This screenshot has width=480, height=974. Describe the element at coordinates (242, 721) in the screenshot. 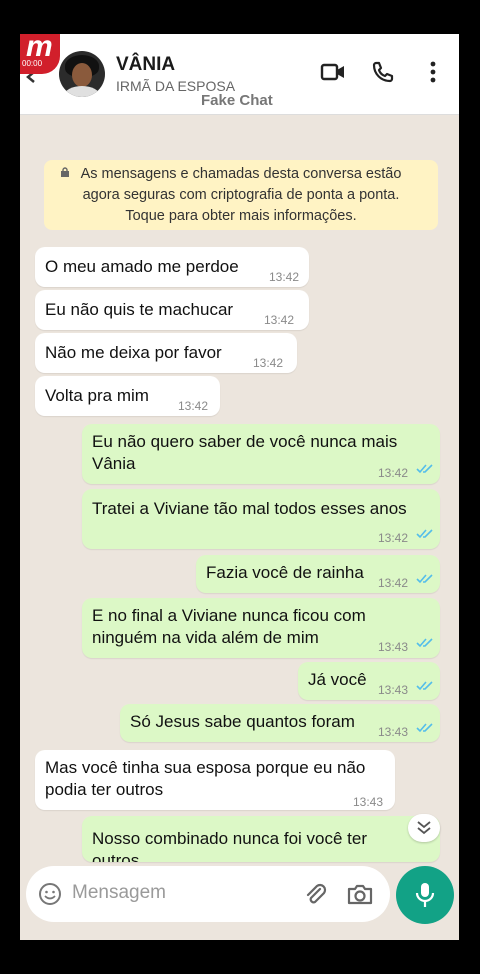

I see `message-text: Só Jesus sabe quantos foram` at that location.